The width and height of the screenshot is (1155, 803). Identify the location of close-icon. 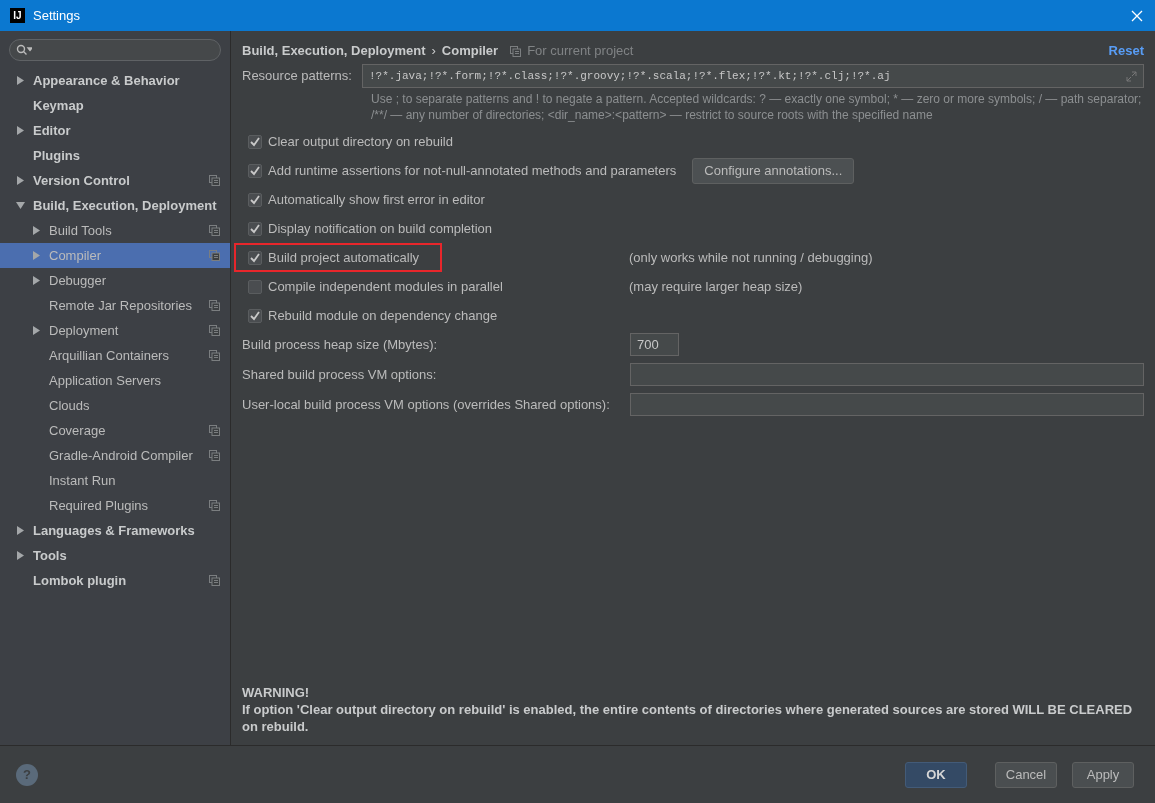
(1137, 15).